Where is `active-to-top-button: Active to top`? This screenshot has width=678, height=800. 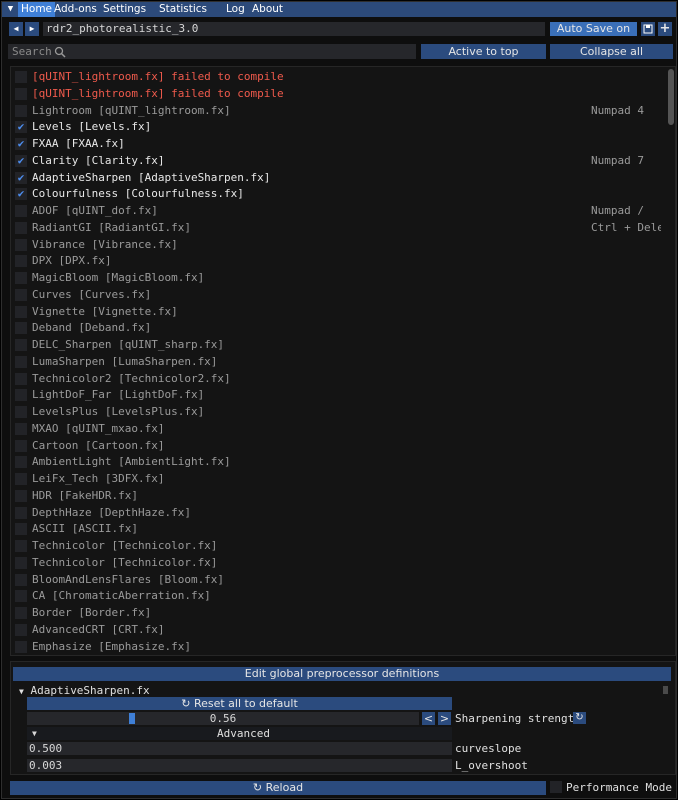 active-to-top-button: Active to top is located at coordinates (483, 51).